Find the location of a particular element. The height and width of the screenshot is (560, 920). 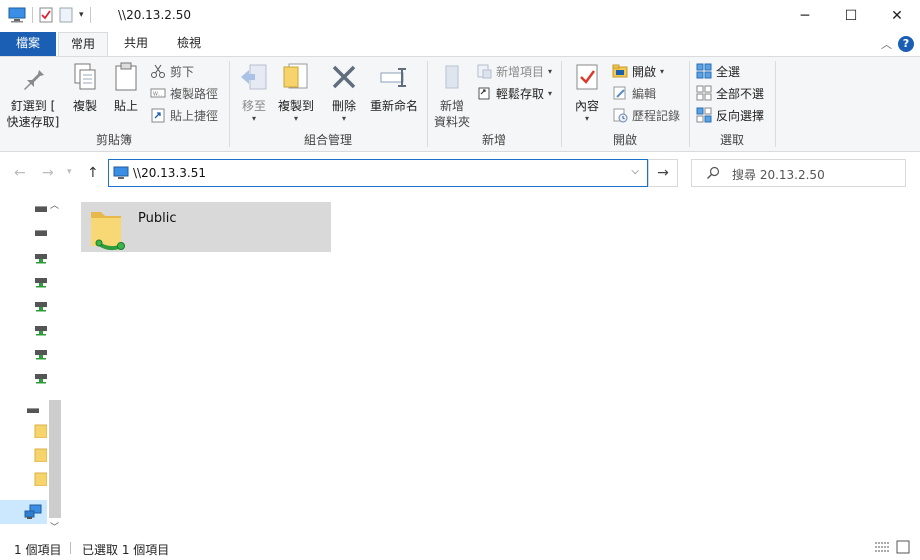

clipboard-group: 釘選到 [ 快速存取] 複製 貼上 剪下 W... 複製路徑 貼上捷徑 剪貼簿 is located at coordinates (114, 104).